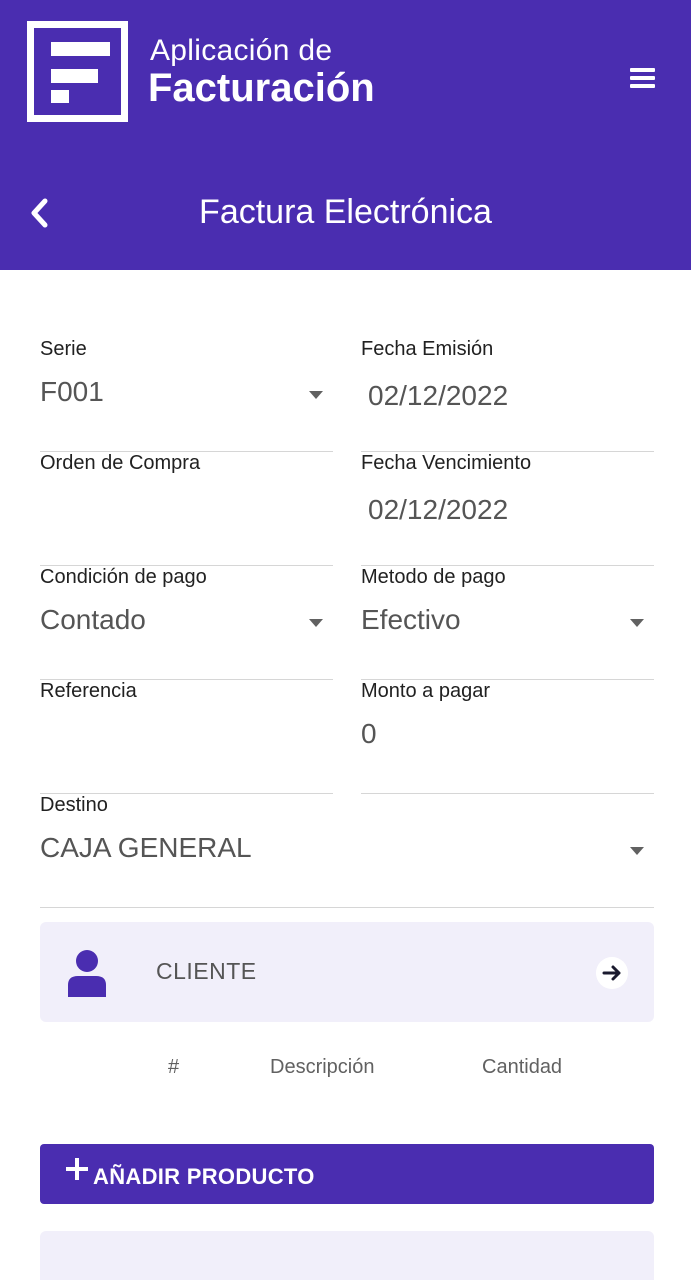 This screenshot has width=691, height=1280. What do you see at coordinates (123, 577) in the screenshot?
I see `condicion-pago-label: Condición de pago` at bounding box center [123, 577].